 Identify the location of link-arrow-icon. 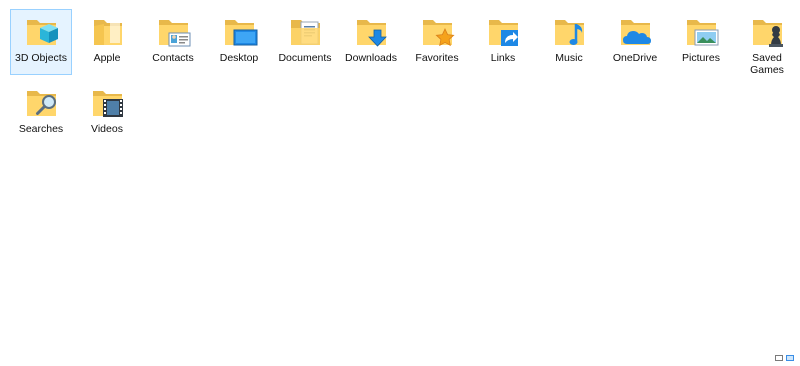
(503, 33).